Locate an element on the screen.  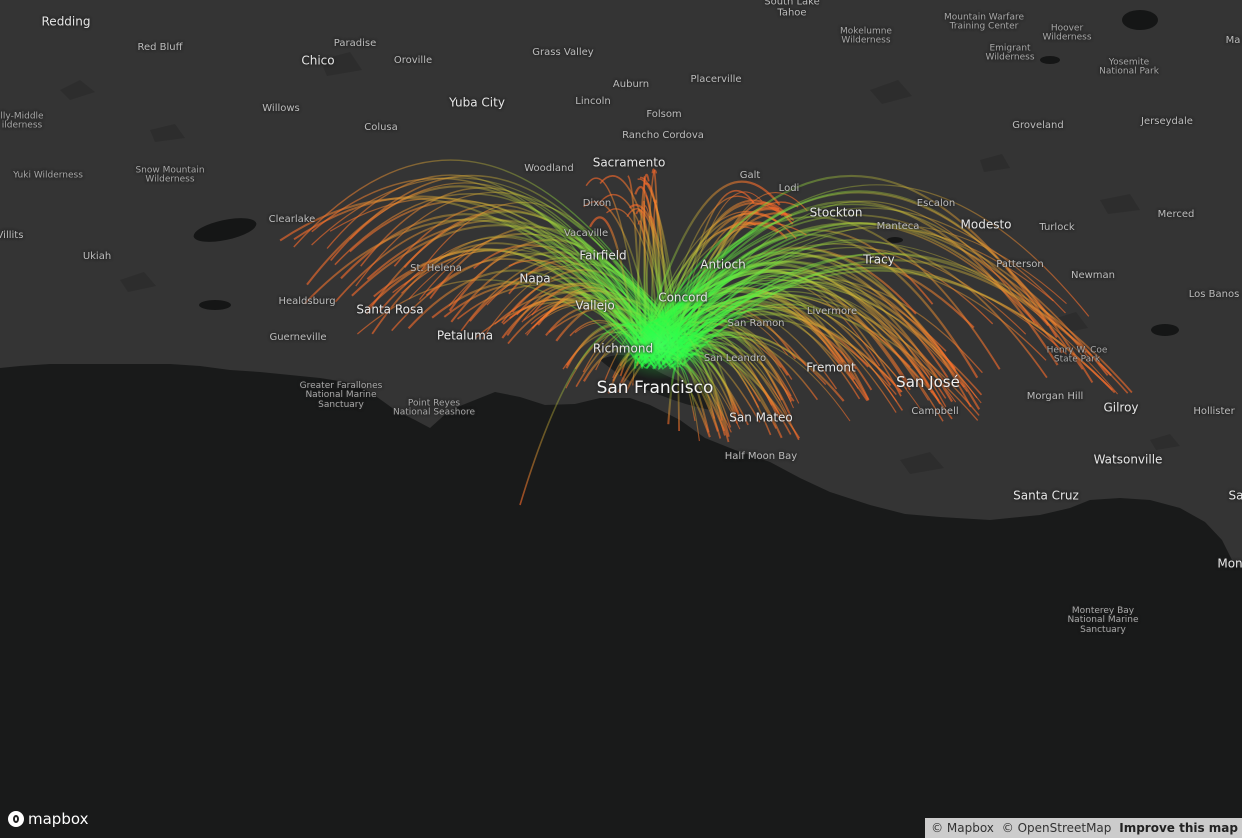
label-emigrant: Emigrant Wilderness is located at coordinates (1010, 53).